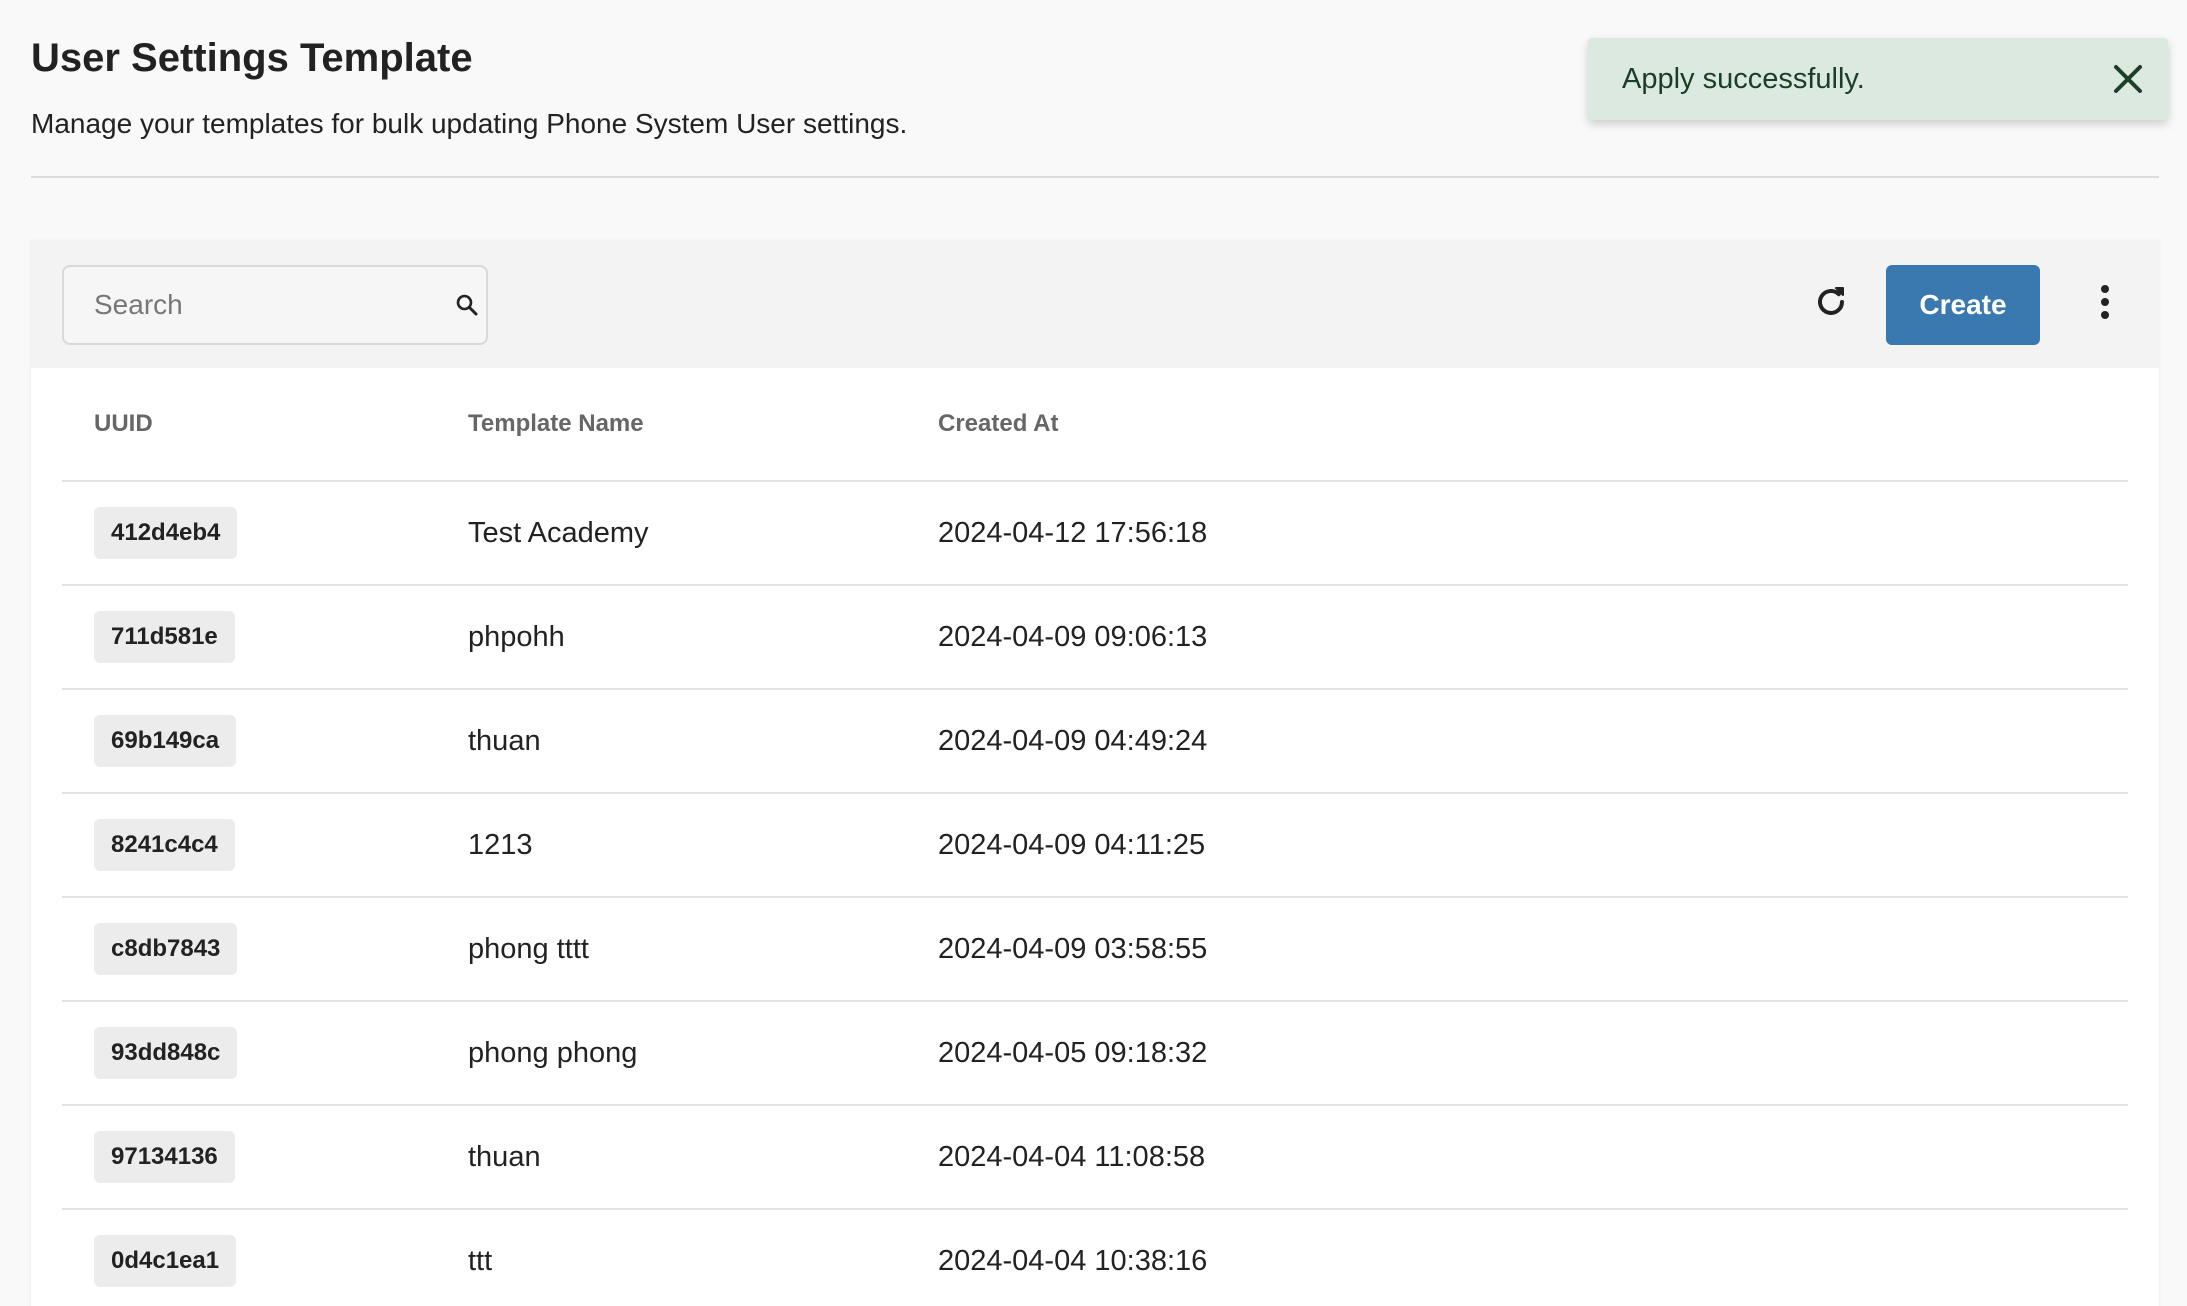  What do you see at coordinates (1072, 844) in the screenshot?
I see `created-at-cell: 2024-04-09 04:11:25` at bounding box center [1072, 844].